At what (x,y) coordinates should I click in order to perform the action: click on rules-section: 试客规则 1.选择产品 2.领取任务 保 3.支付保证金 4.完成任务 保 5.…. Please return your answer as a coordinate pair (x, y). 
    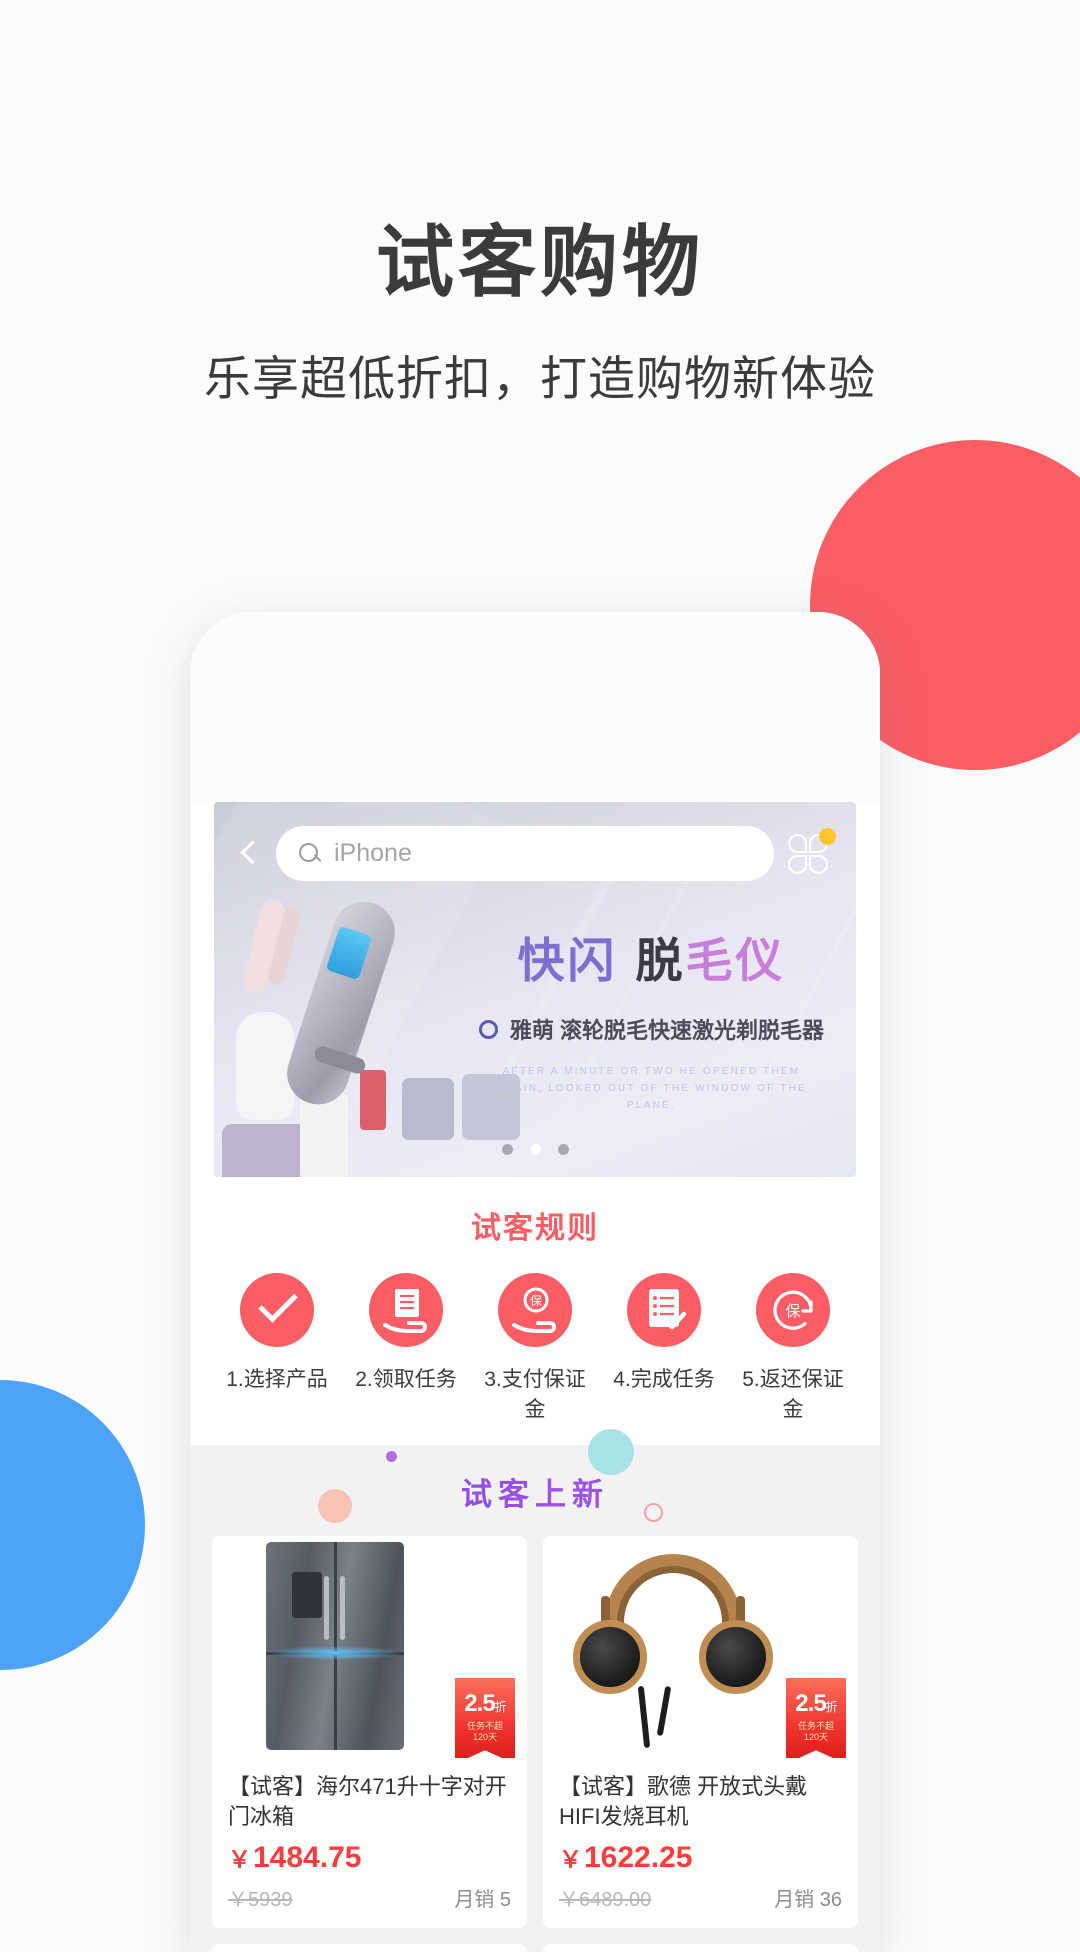
    Looking at the image, I should click on (535, 1311).